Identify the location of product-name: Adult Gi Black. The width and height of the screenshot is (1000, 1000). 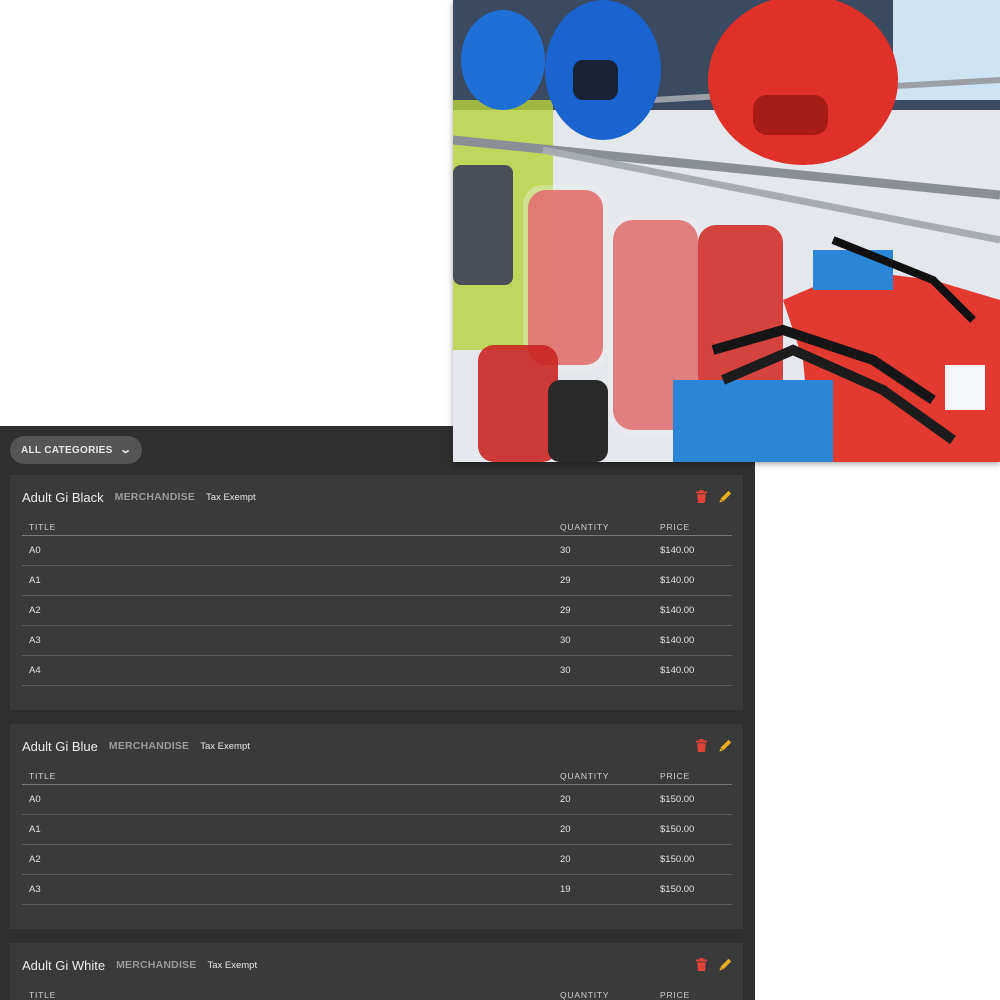
(63, 497).